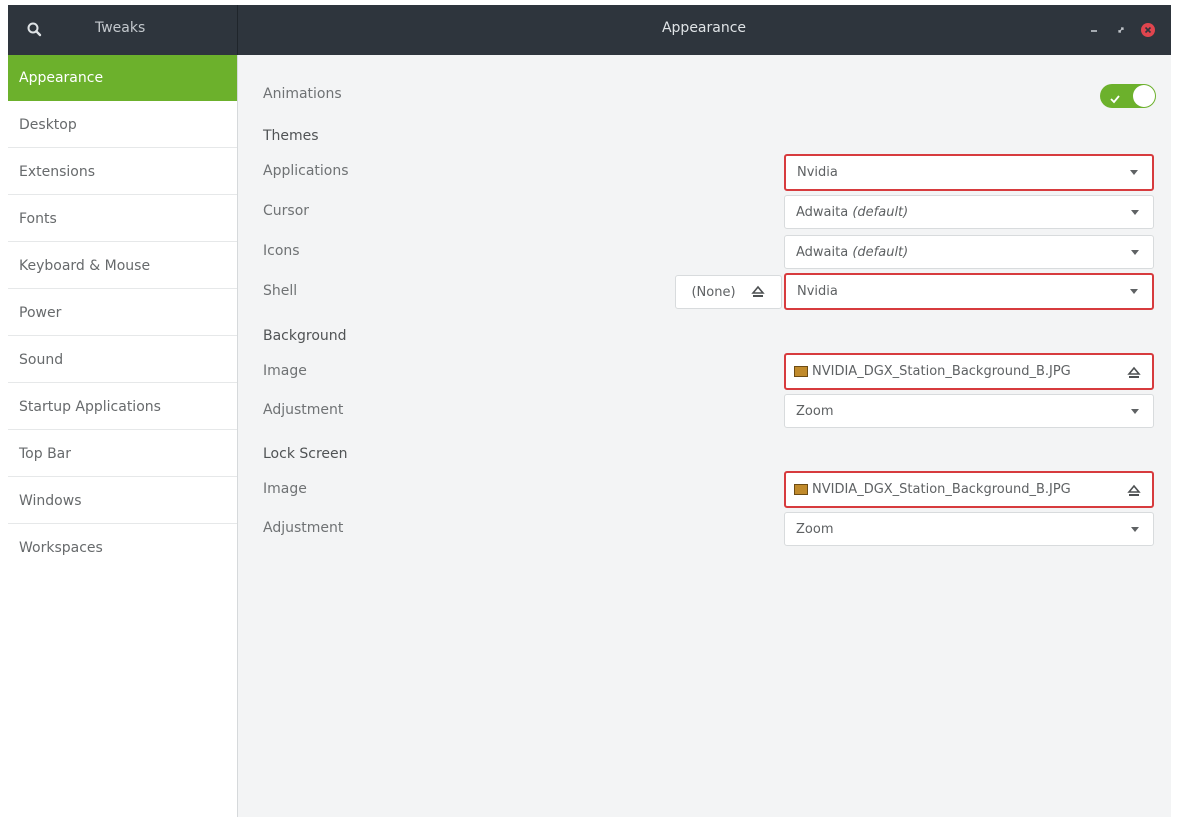 The image size is (1178, 817). I want to click on applications-theme-dropdown: Nvidia, so click(969, 172).